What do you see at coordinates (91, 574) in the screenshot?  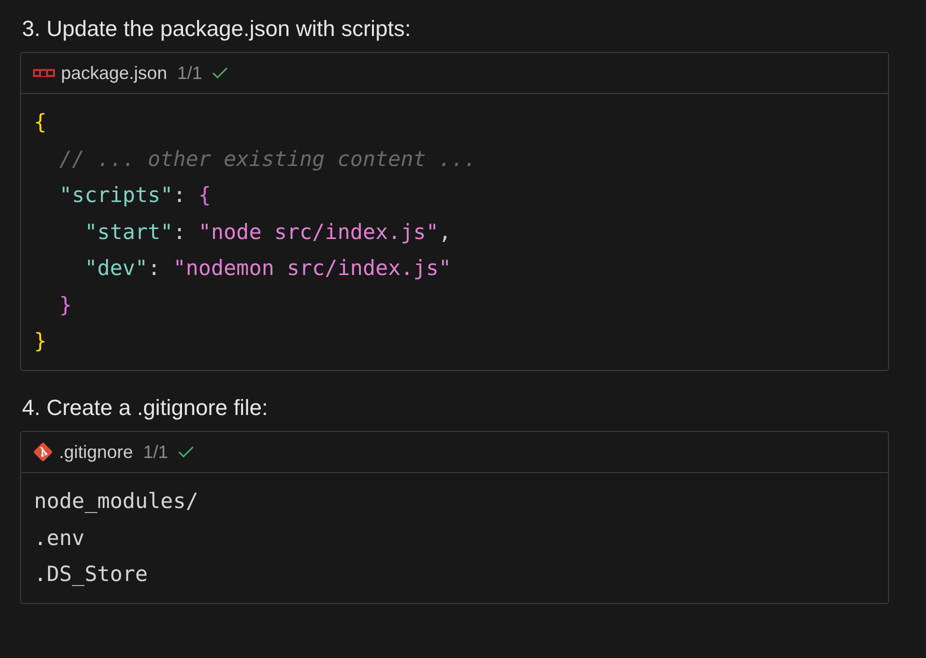 I see `code-line: .DS_Store` at bounding box center [91, 574].